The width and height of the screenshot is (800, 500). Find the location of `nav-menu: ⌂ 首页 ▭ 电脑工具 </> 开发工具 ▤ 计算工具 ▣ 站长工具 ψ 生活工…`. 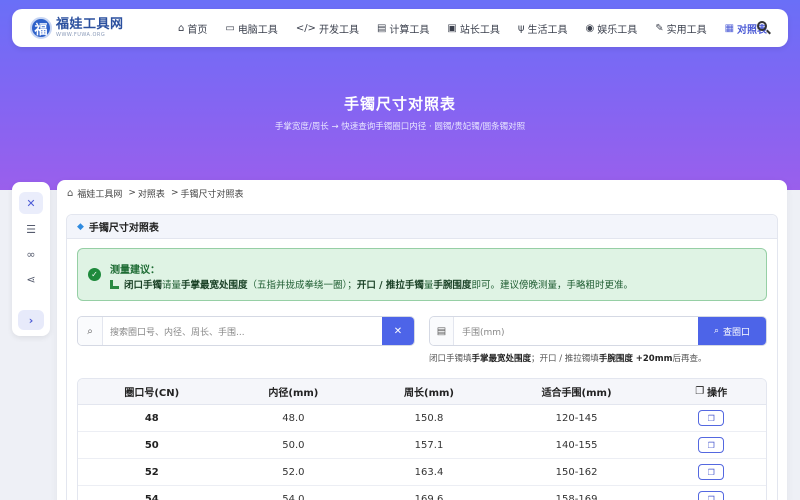

nav-menu: ⌂ 首页 ▭ 电脑工具 </> 开发工具 ▤ 计算工具 ▣ 站长工具 ψ 生活工… is located at coordinates (481, 28).